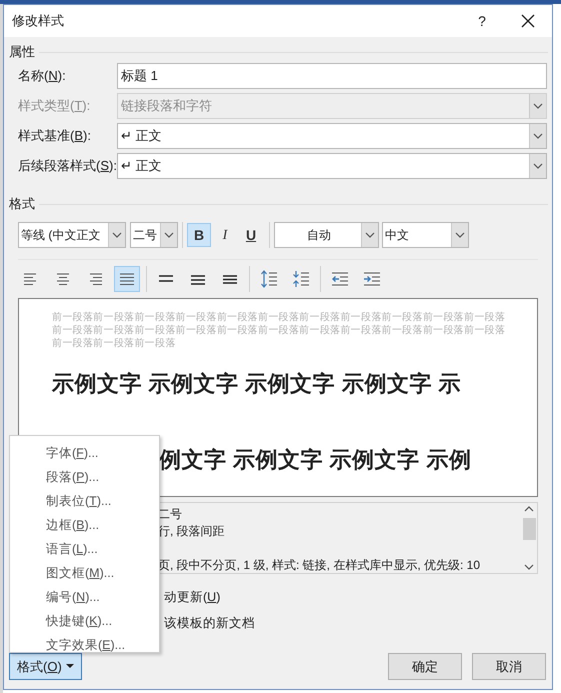 The height and width of the screenshot is (693, 561). What do you see at coordinates (509, 666) in the screenshot?
I see `cancel-button: 取消` at bounding box center [509, 666].